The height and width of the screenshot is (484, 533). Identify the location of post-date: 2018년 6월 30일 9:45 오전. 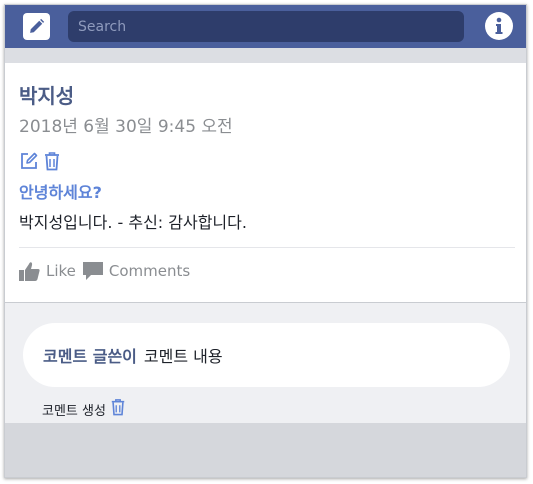
(126, 127).